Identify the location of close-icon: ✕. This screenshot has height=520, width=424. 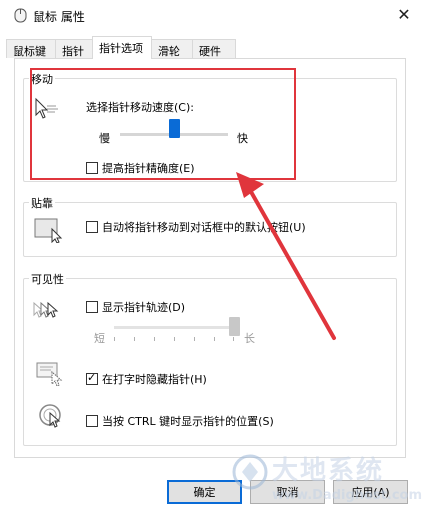
(404, 14).